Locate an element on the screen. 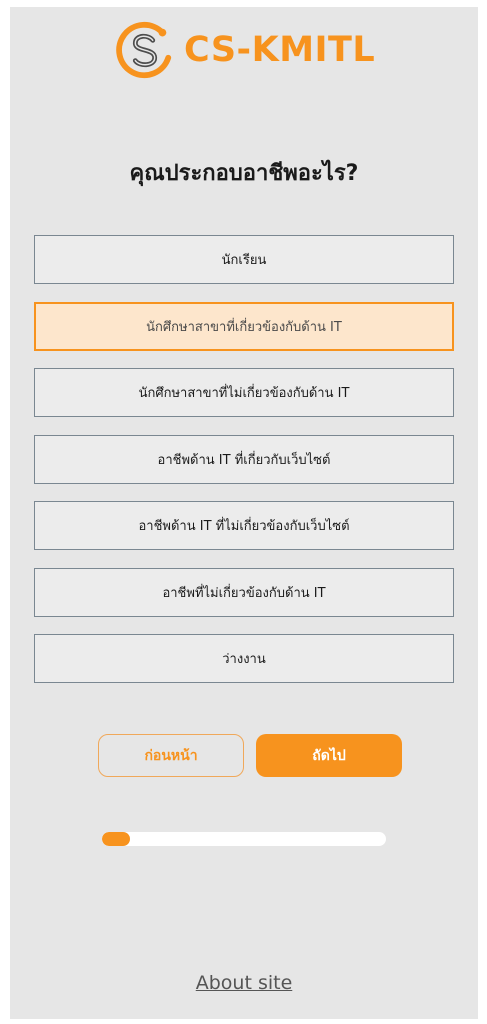 This screenshot has height=1024, width=487. brand-name: CS-KMITL is located at coordinates (280, 50).